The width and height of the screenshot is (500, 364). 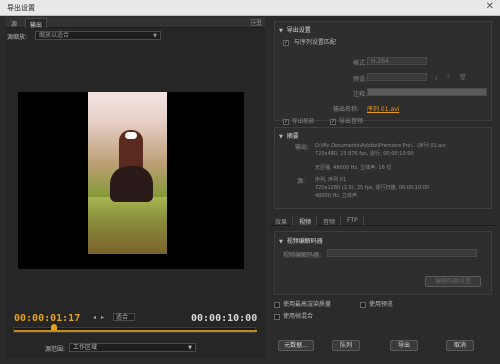 What do you see at coordinates (309, 41) in the screenshot?
I see `match-sequence-checkbox: ✓ 与序列设置匹配` at bounding box center [309, 41].